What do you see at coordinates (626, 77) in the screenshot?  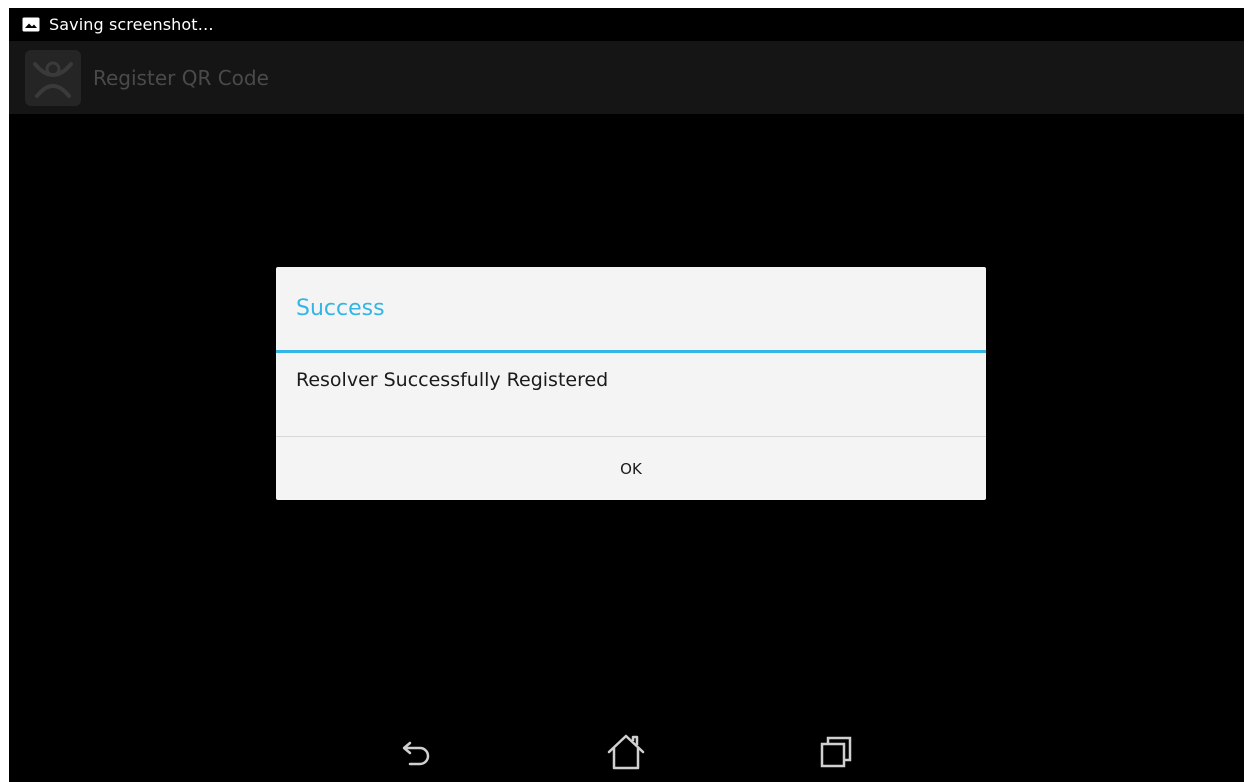 I see `action-bar: Register QR Code` at bounding box center [626, 77].